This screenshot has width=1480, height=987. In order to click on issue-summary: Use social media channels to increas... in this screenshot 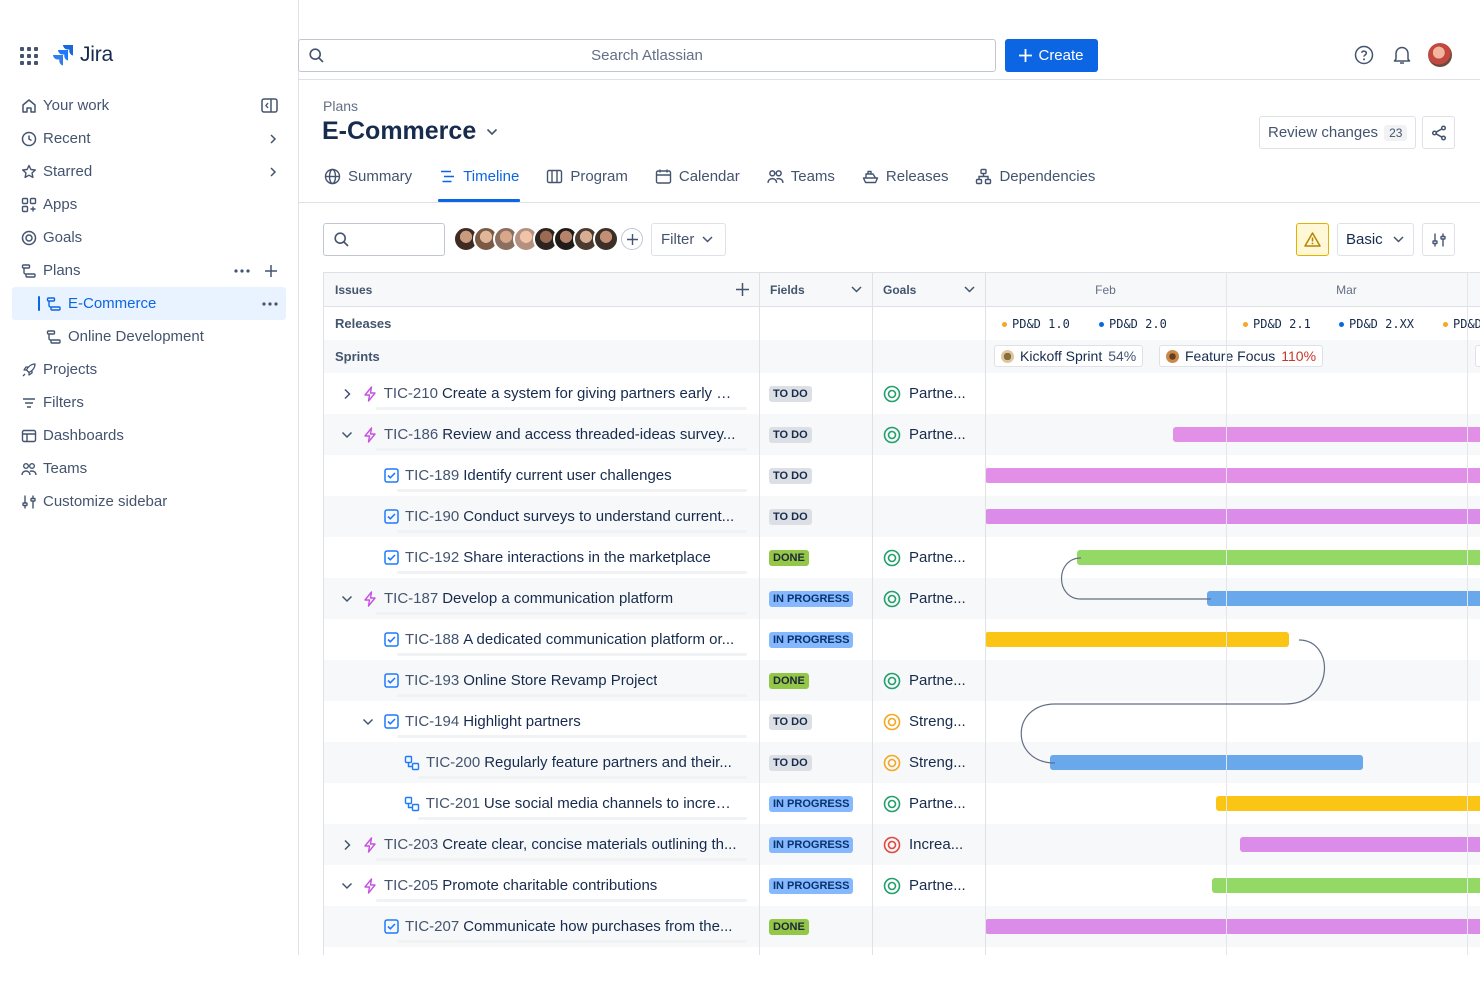, I will do `click(611, 803)`.